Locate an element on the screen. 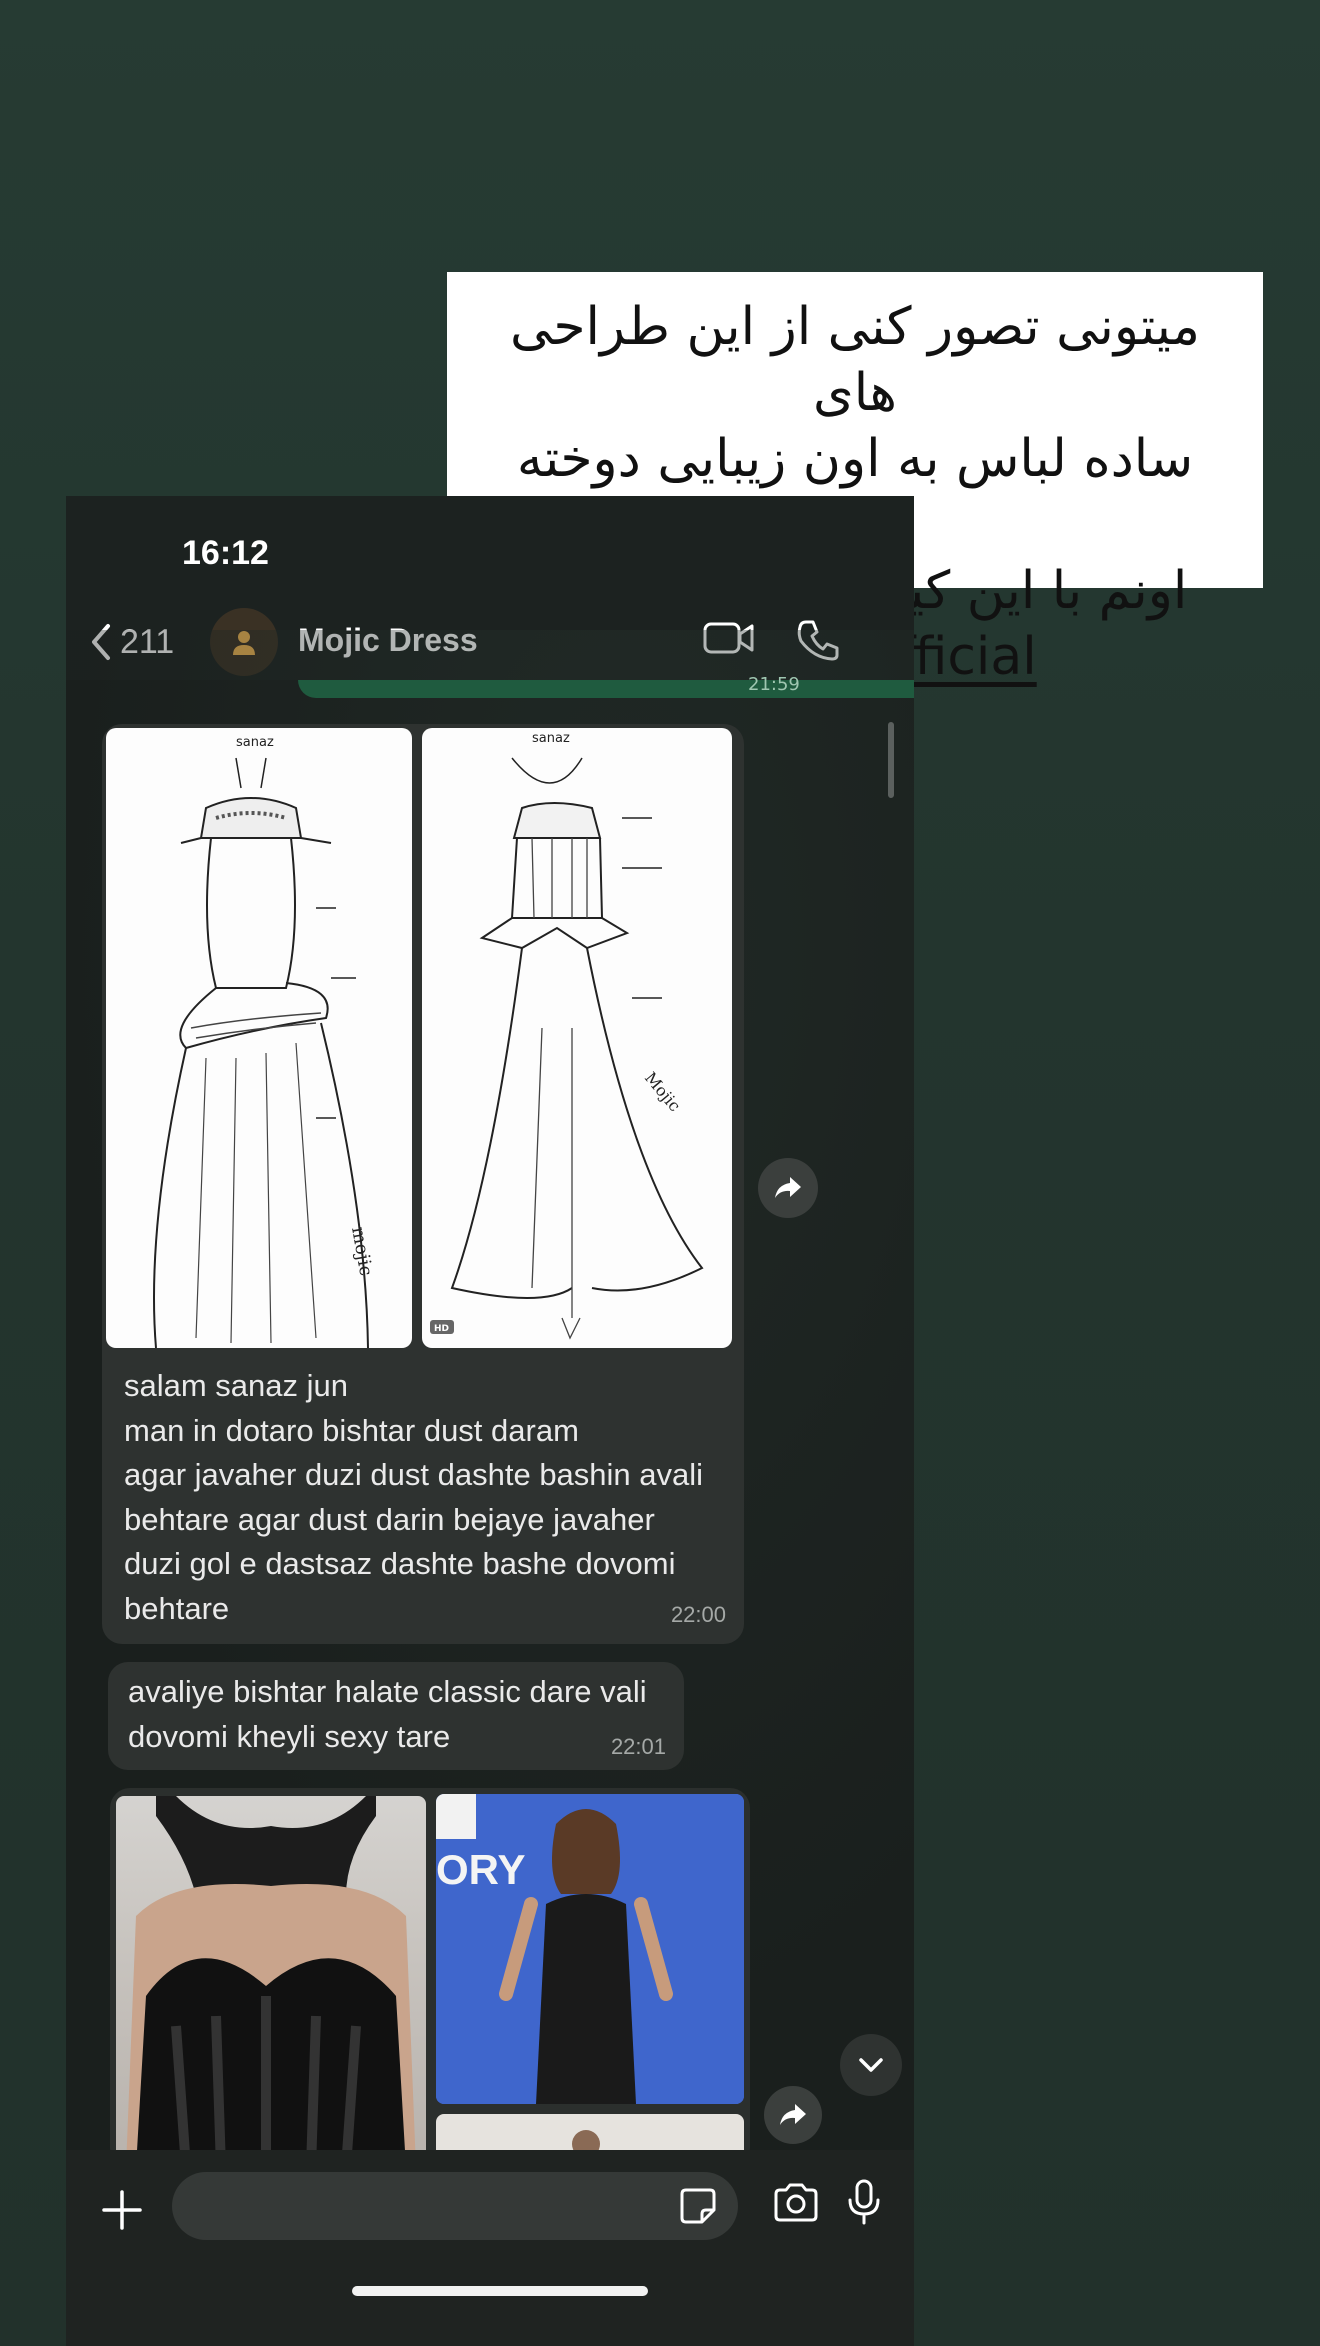 This screenshot has width=1320, height=2346. photo-red-carpet: ORY is located at coordinates (590, 1949).